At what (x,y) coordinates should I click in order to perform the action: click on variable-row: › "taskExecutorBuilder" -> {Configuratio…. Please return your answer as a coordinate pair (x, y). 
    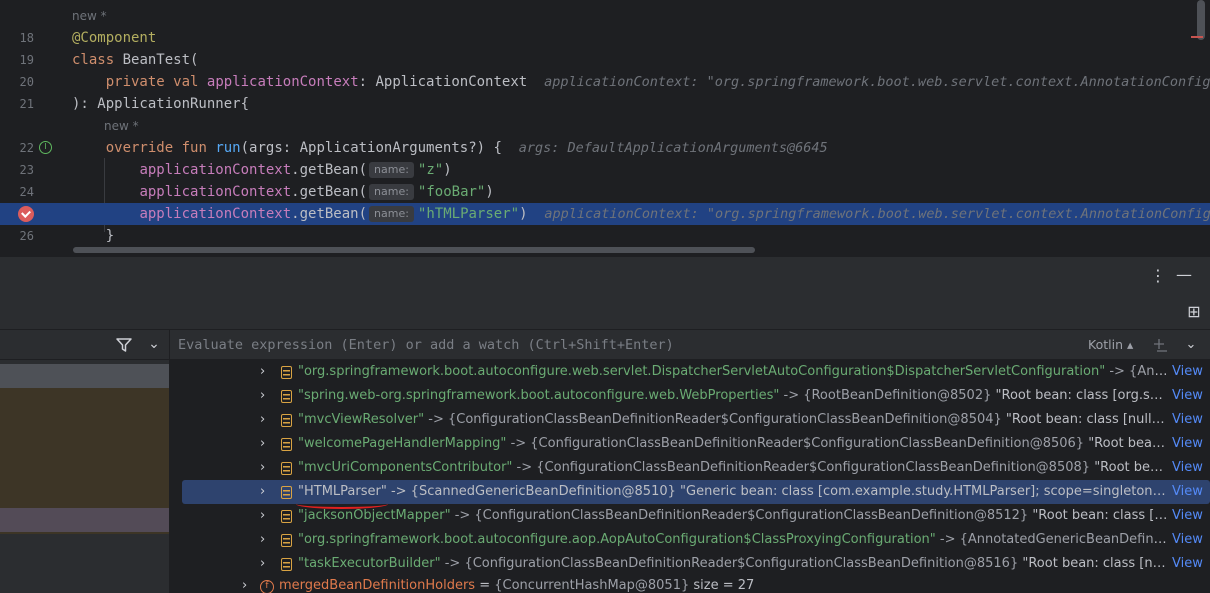
    Looking at the image, I should click on (690, 564).